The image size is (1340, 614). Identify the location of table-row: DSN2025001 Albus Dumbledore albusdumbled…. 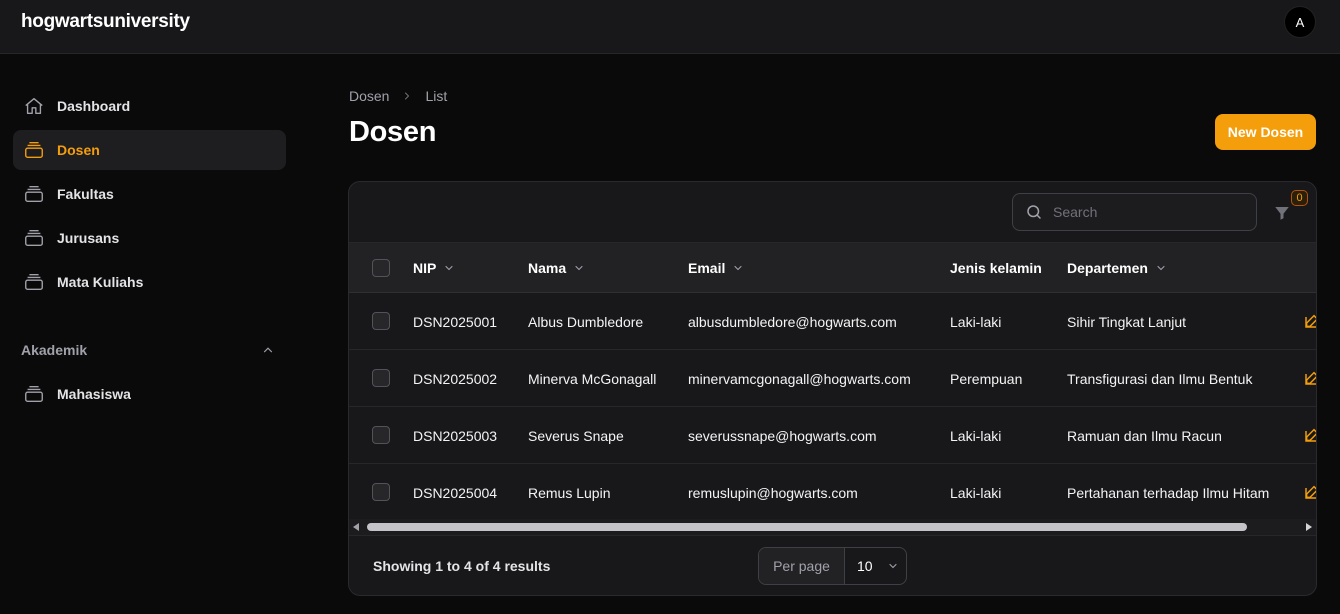
(832, 321).